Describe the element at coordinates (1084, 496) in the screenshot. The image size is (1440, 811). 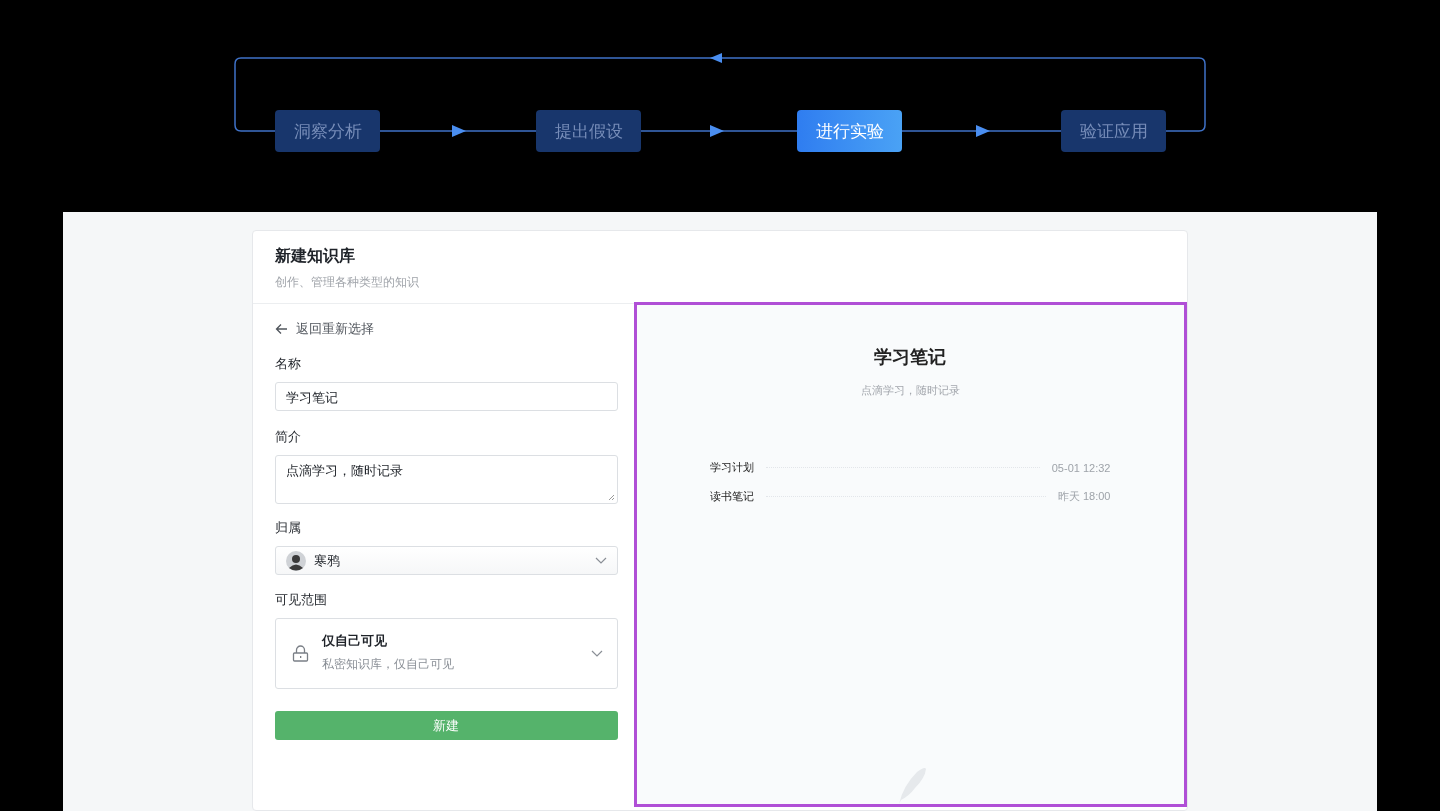
I see `doc-time: 昨天 18:00` at that location.